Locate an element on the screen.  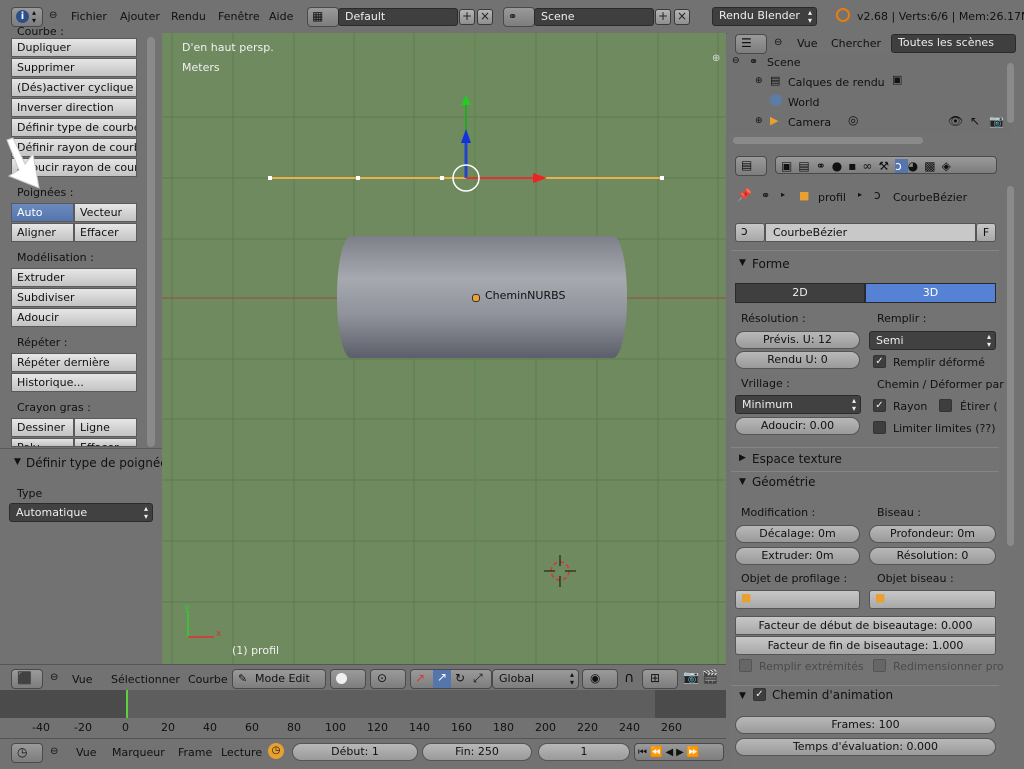
menu-selectionner: Sélectionner is located at coordinates (145, 679).